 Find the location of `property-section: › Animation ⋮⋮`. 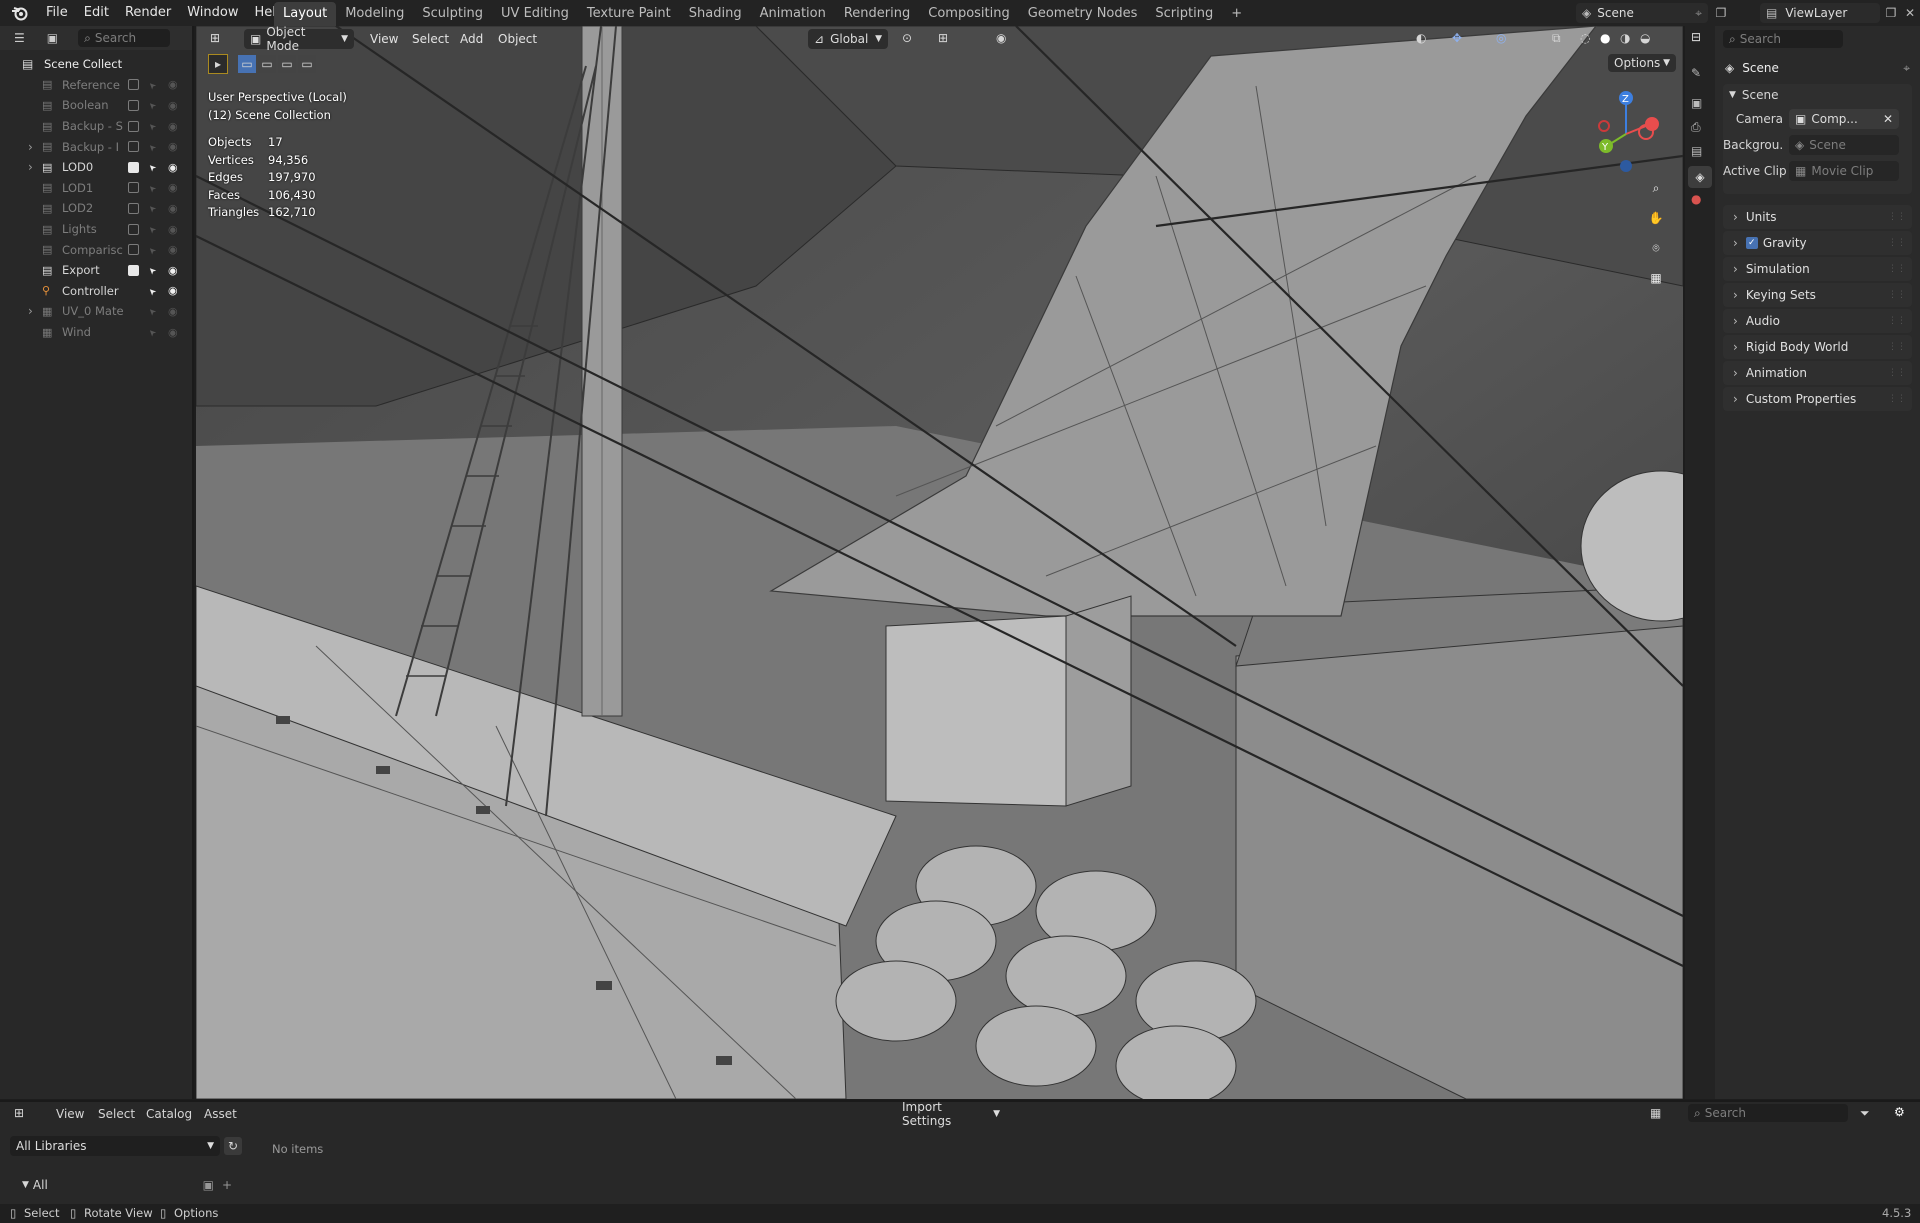

property-section: › Animation ⋮⋮ is located at coordinates (1817, 373).